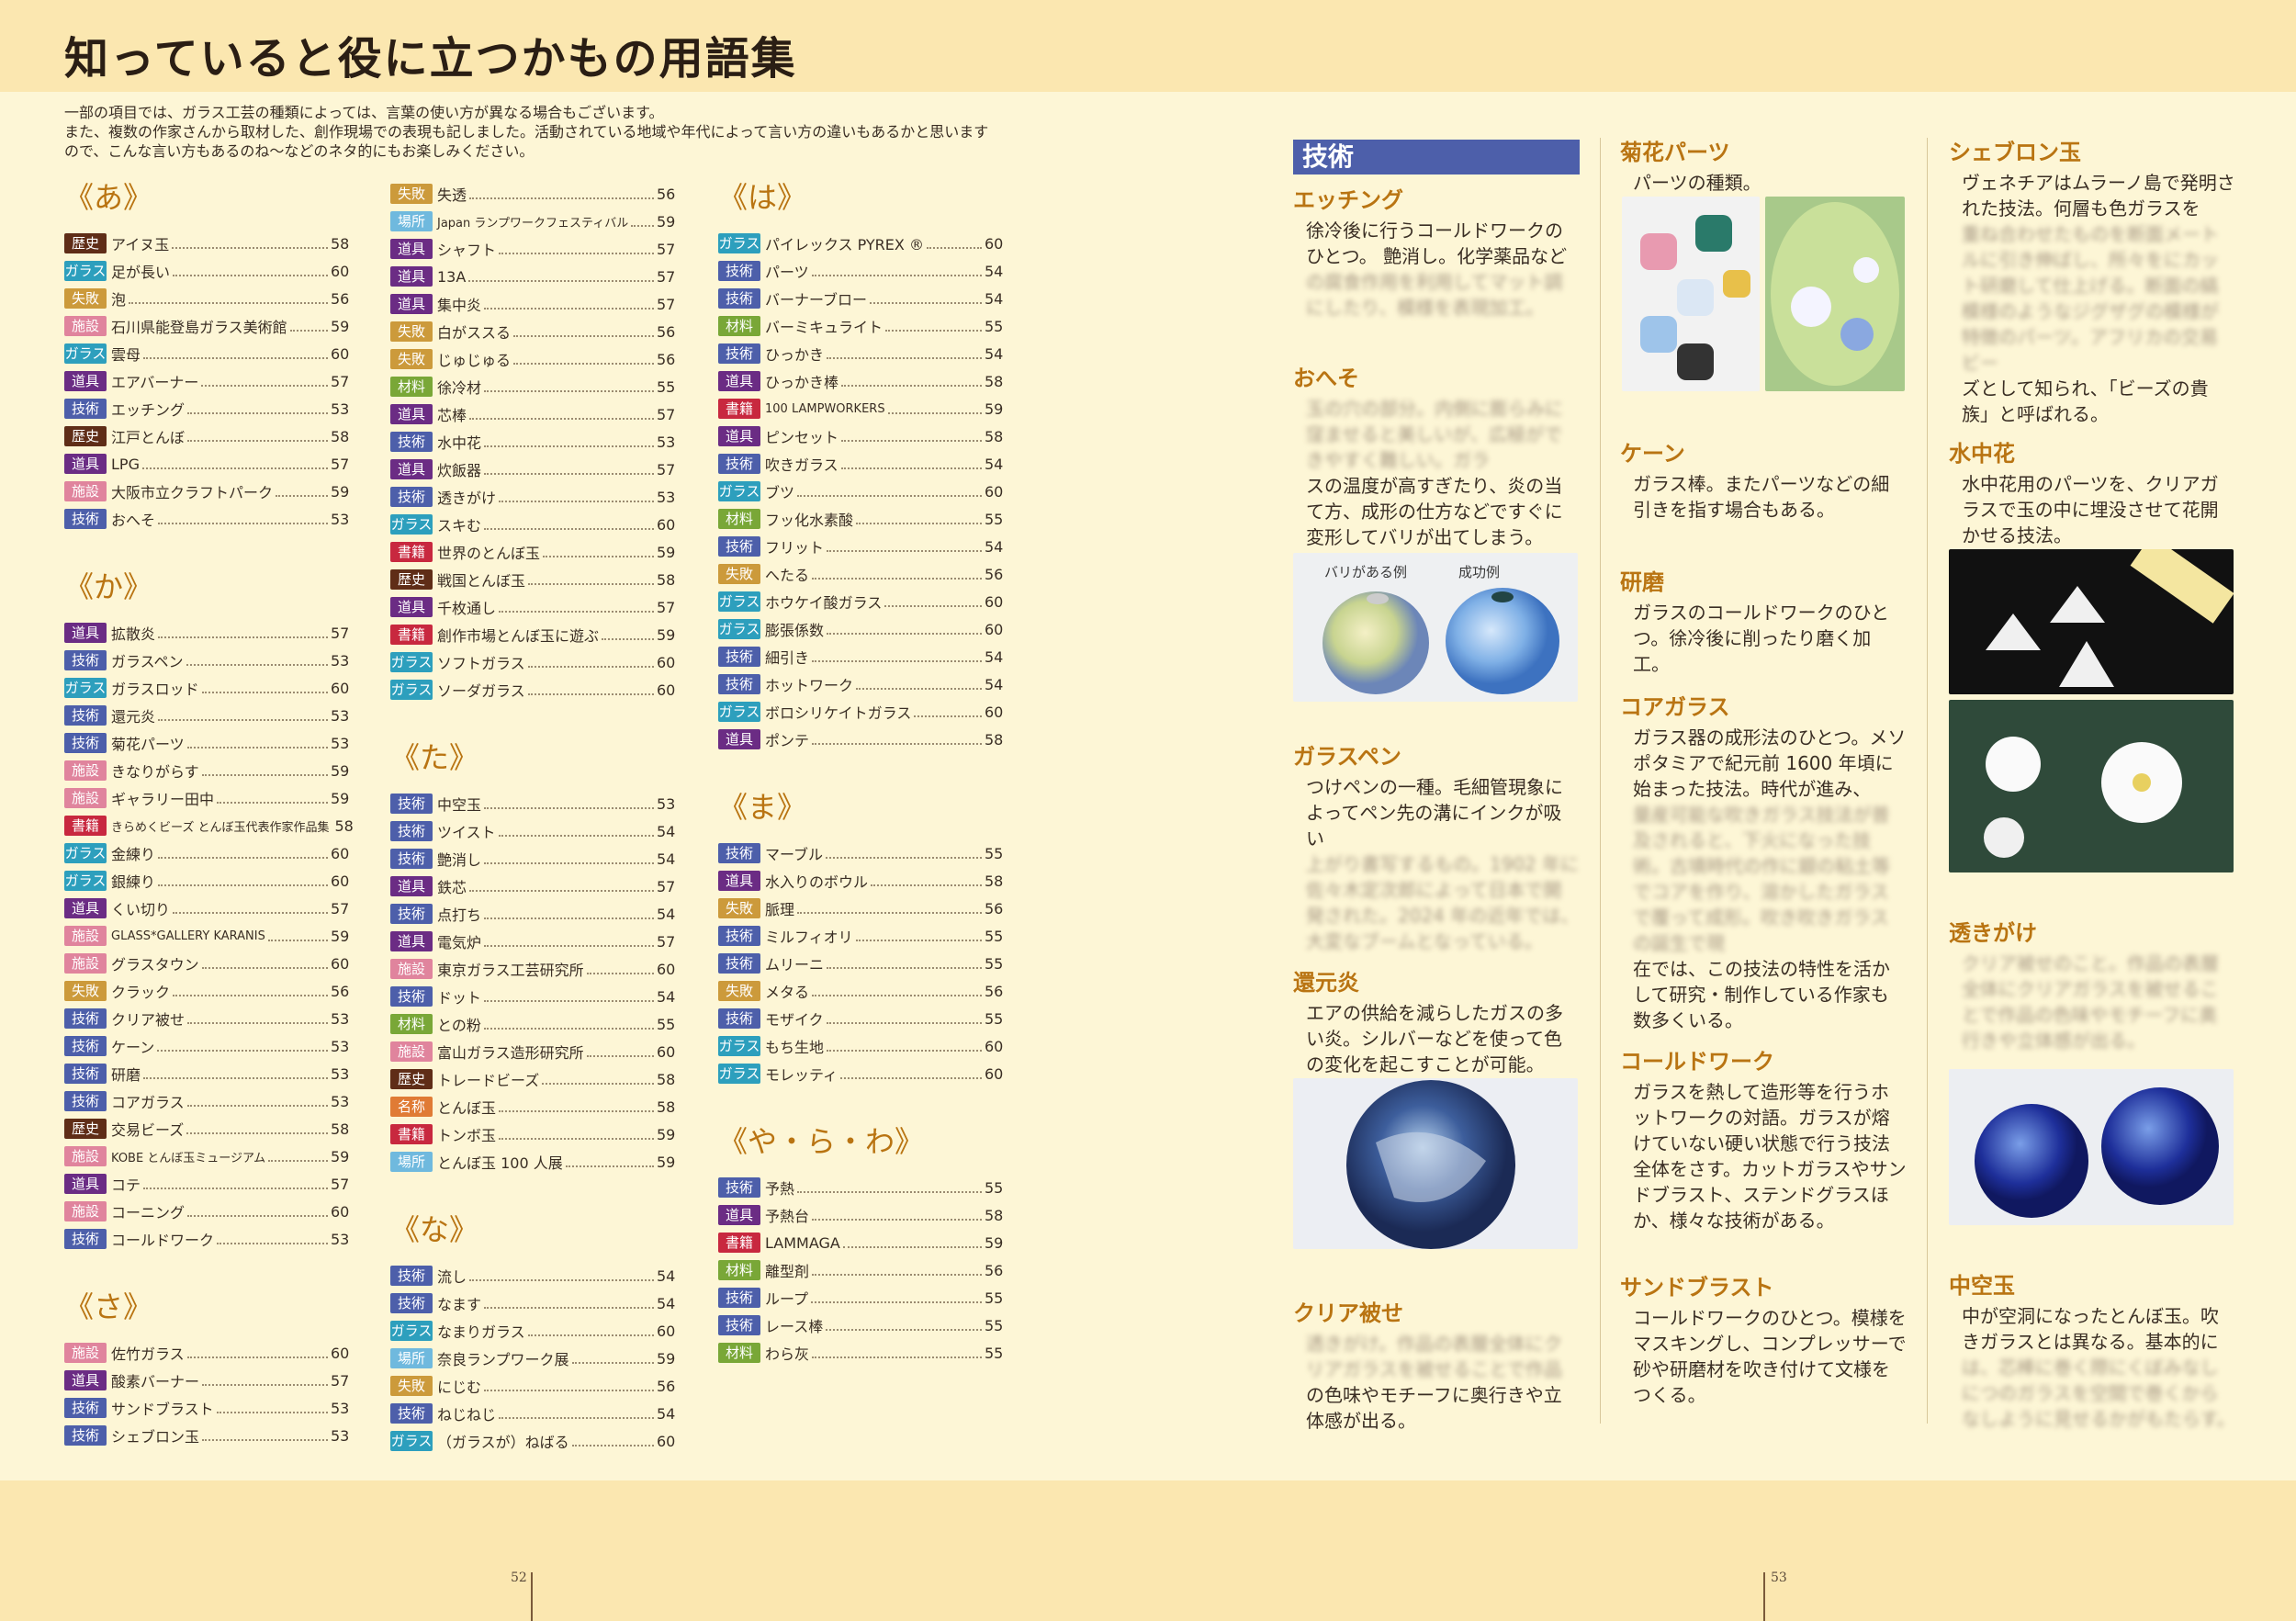  What do you see at coordinates (861, 853) in the screenshot?
I see `index-entry: 技術 マーブル 55` at bounding box center [861, 853].